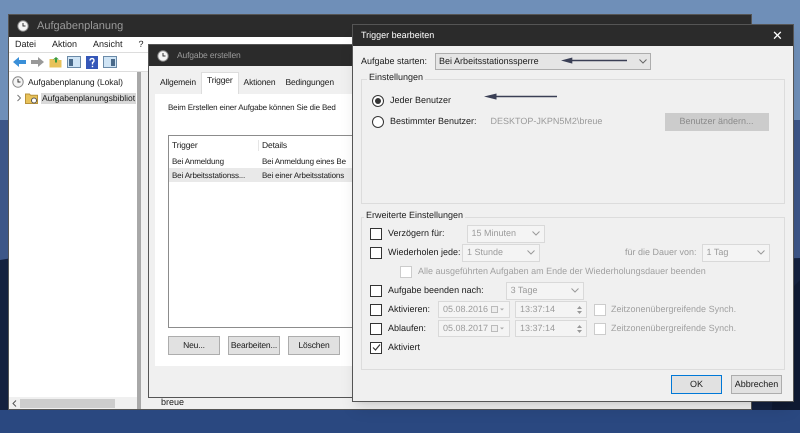 The image size is (800, 433). What do you see at coordinates (14, 403) in the screenshot?
I see `chevron-left-icon` at bounding box center [14, 403].